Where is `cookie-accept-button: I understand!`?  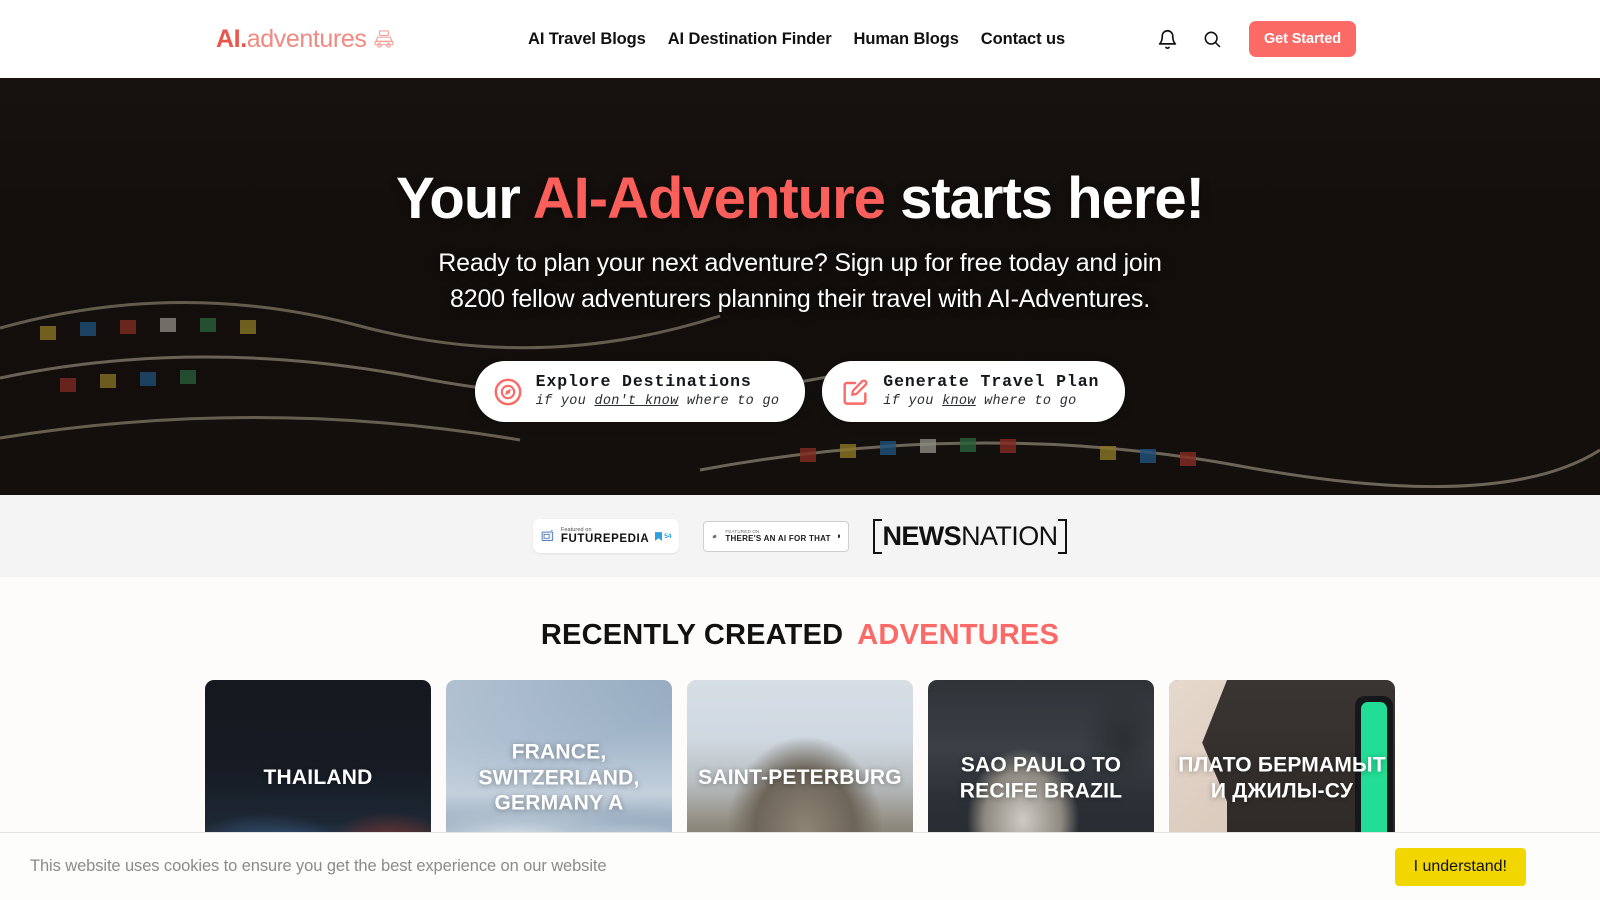
cookie-accept-button: I understand! is located at coordinates (1460, 866).